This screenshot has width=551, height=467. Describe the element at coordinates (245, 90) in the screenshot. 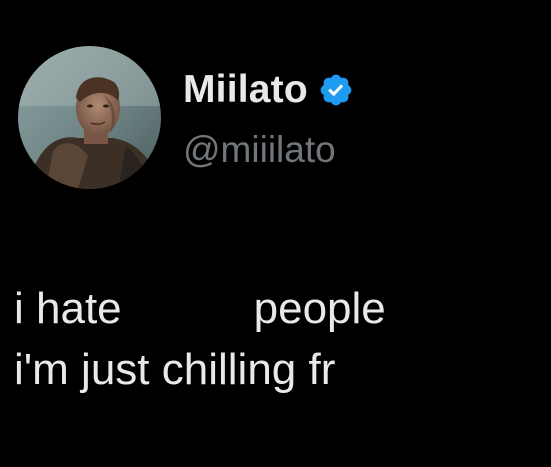

I see `display-name: Miilato` at that location.